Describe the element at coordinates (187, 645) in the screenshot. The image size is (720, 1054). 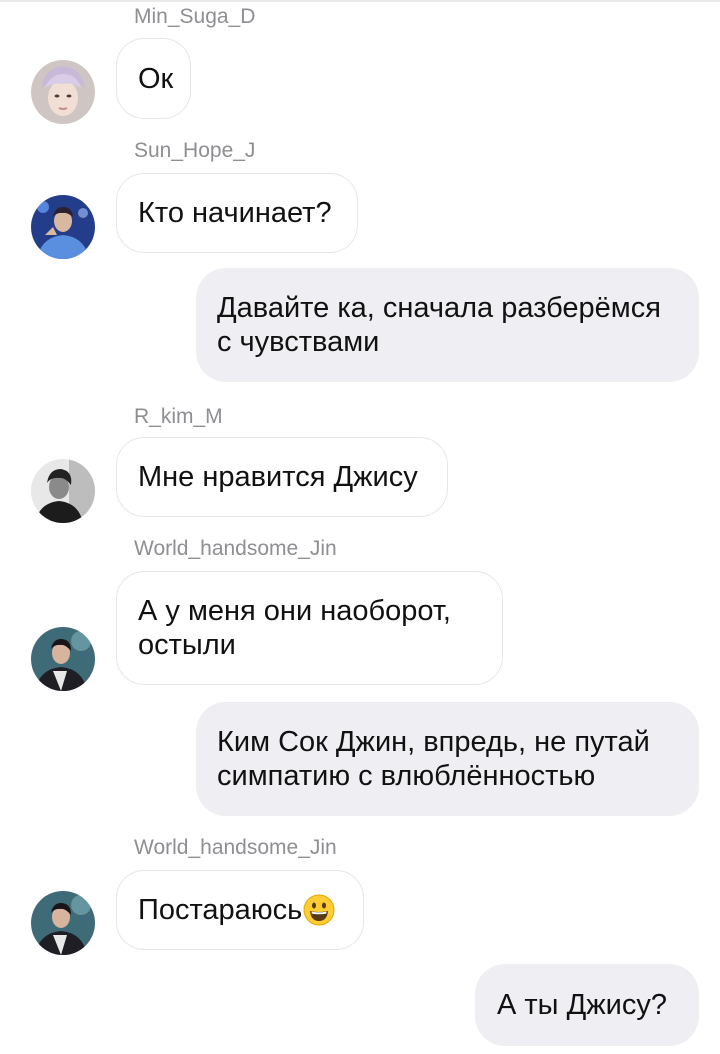
I see `message-text-line: остыли` at that location.